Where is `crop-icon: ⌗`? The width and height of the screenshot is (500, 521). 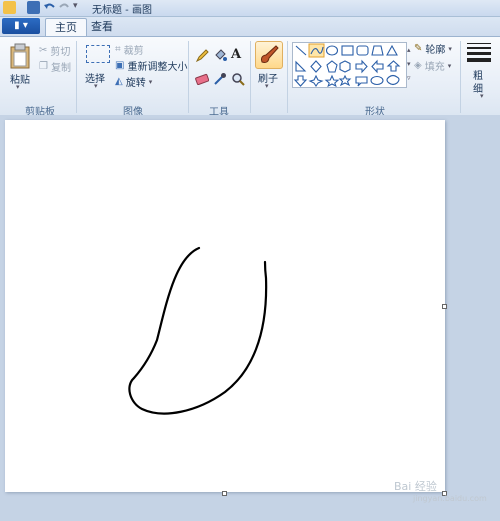
crop-icon: ⌗ is located at coordinates (118, 49).